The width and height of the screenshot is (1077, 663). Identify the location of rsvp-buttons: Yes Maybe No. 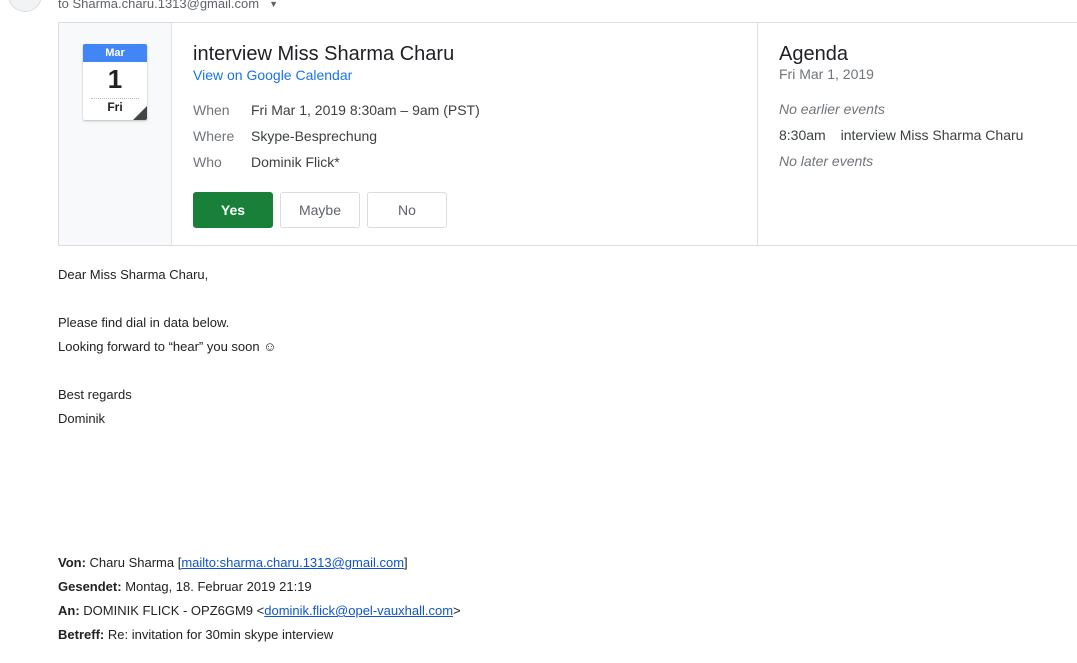
(475, 210).